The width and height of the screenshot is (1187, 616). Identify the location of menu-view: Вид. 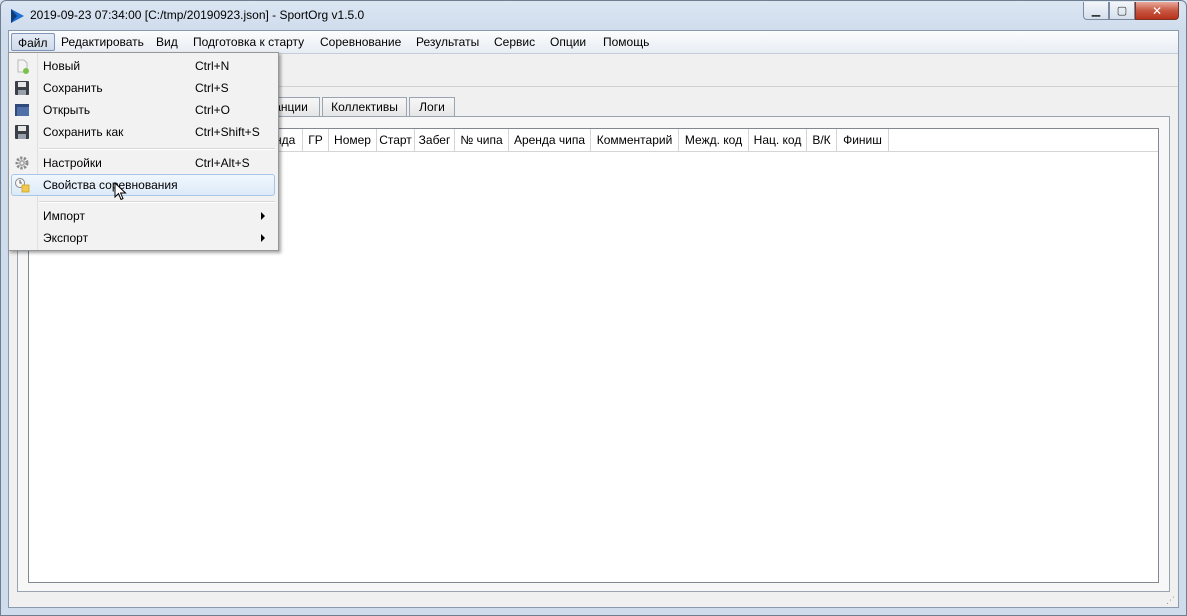
(167, 42).